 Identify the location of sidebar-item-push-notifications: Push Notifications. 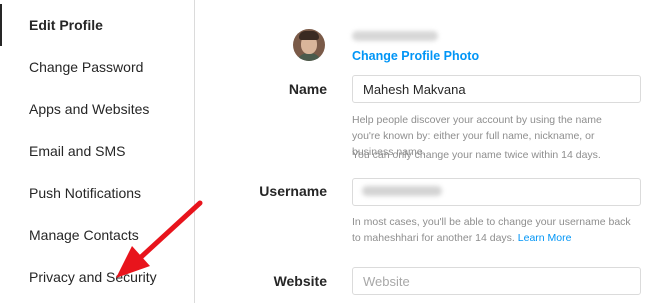
(97, 193).